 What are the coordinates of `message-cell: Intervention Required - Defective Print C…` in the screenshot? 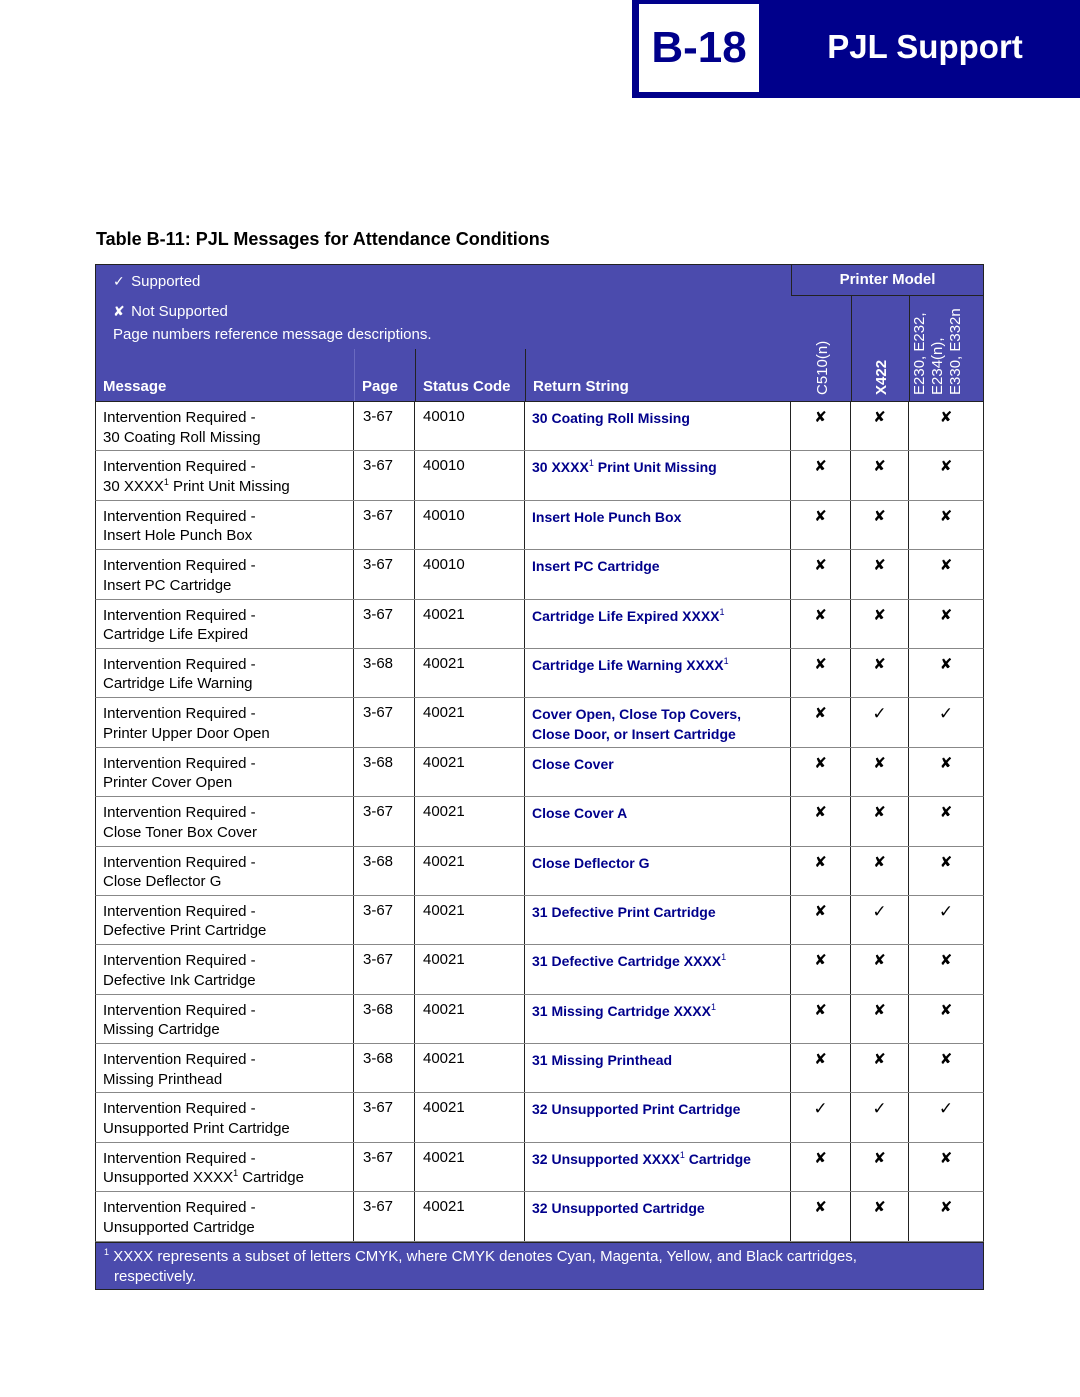 It's located at (225, 920).